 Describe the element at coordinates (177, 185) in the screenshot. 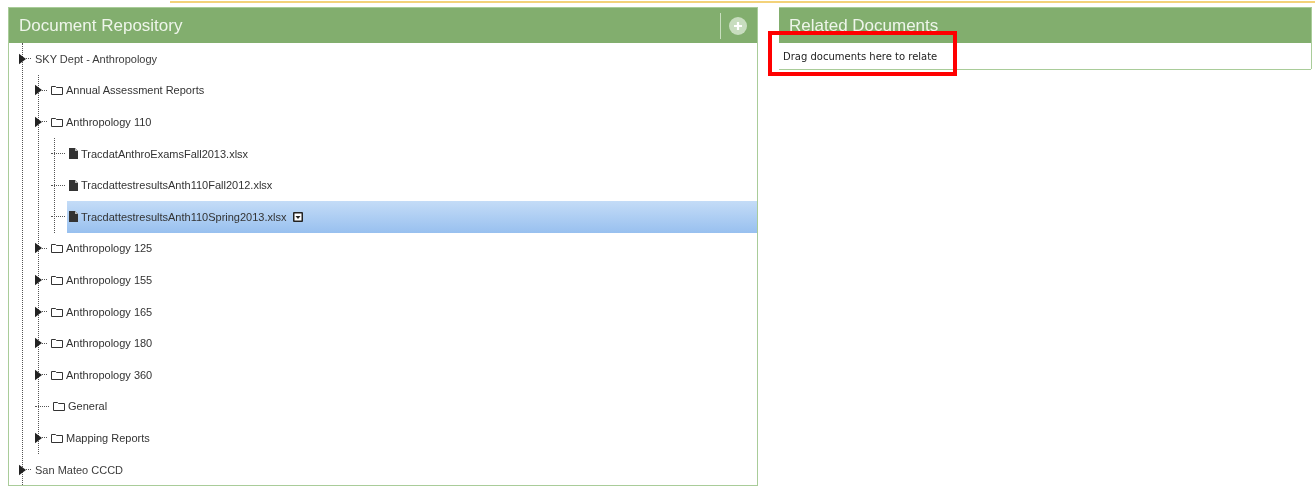

I see `tree-item-label: TracdattestresultsAnth110Fall2012.xlsx` at that location.